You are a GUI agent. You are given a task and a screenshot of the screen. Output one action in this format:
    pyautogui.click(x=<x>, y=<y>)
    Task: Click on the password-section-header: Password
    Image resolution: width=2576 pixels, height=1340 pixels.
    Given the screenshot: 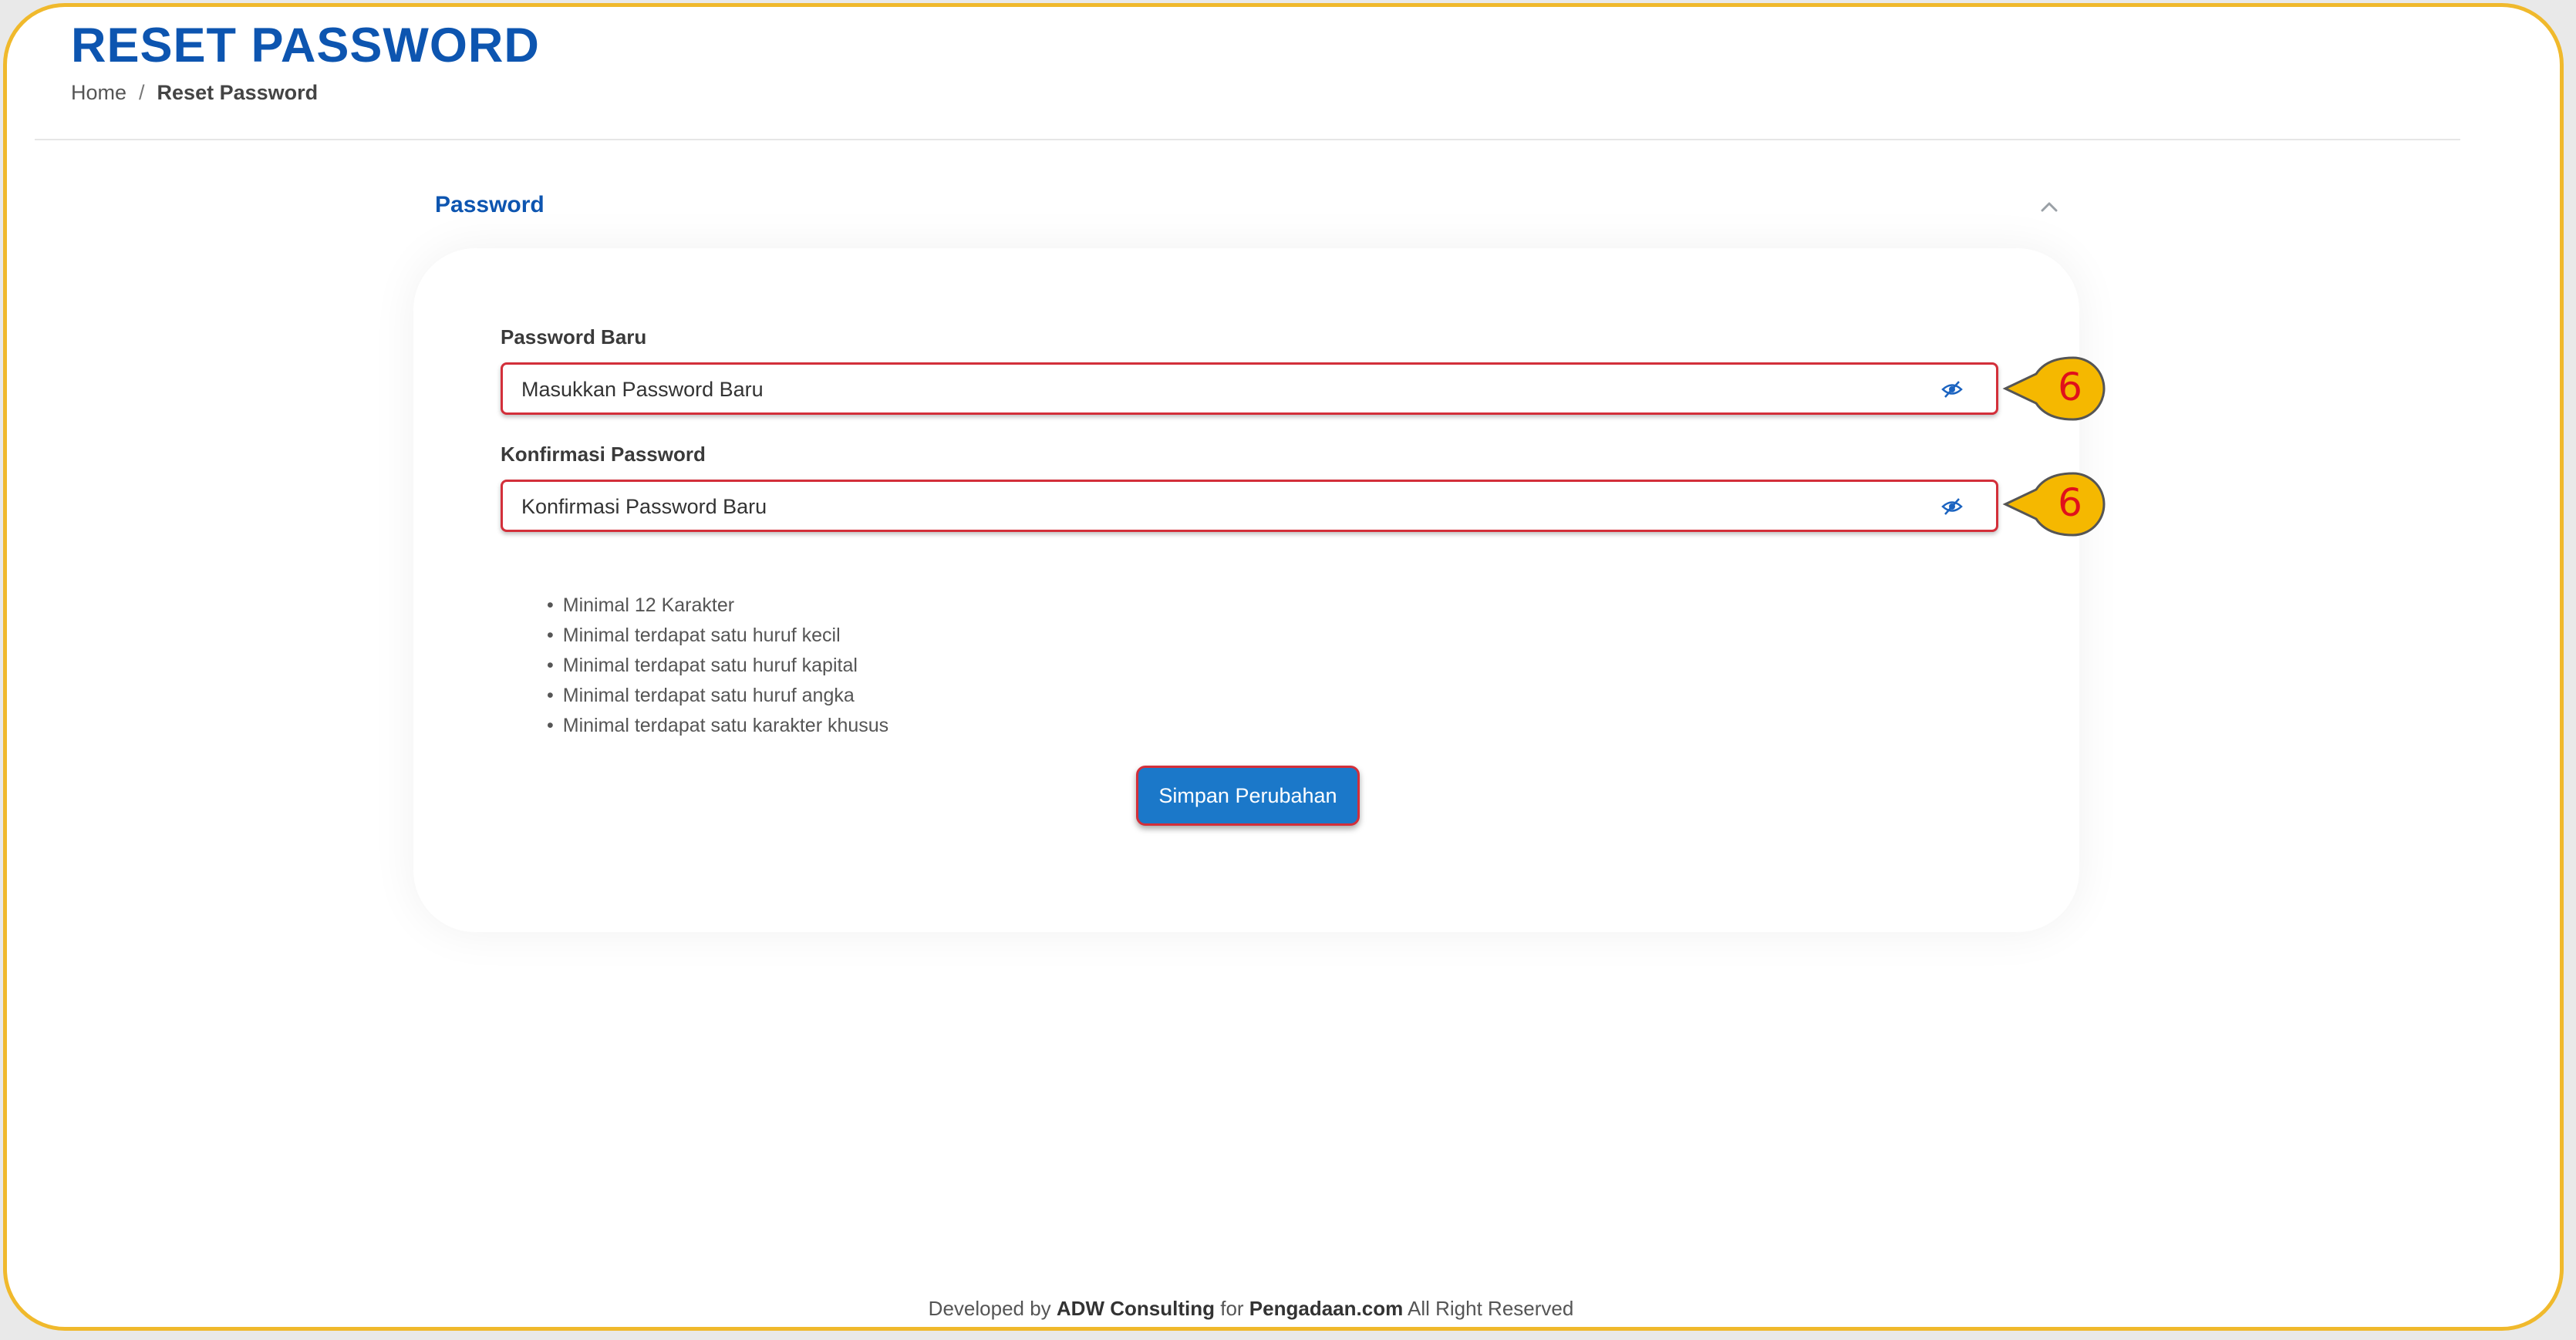 What is the action you would take?
    pyautogui.click(x=1248, y=209)
    